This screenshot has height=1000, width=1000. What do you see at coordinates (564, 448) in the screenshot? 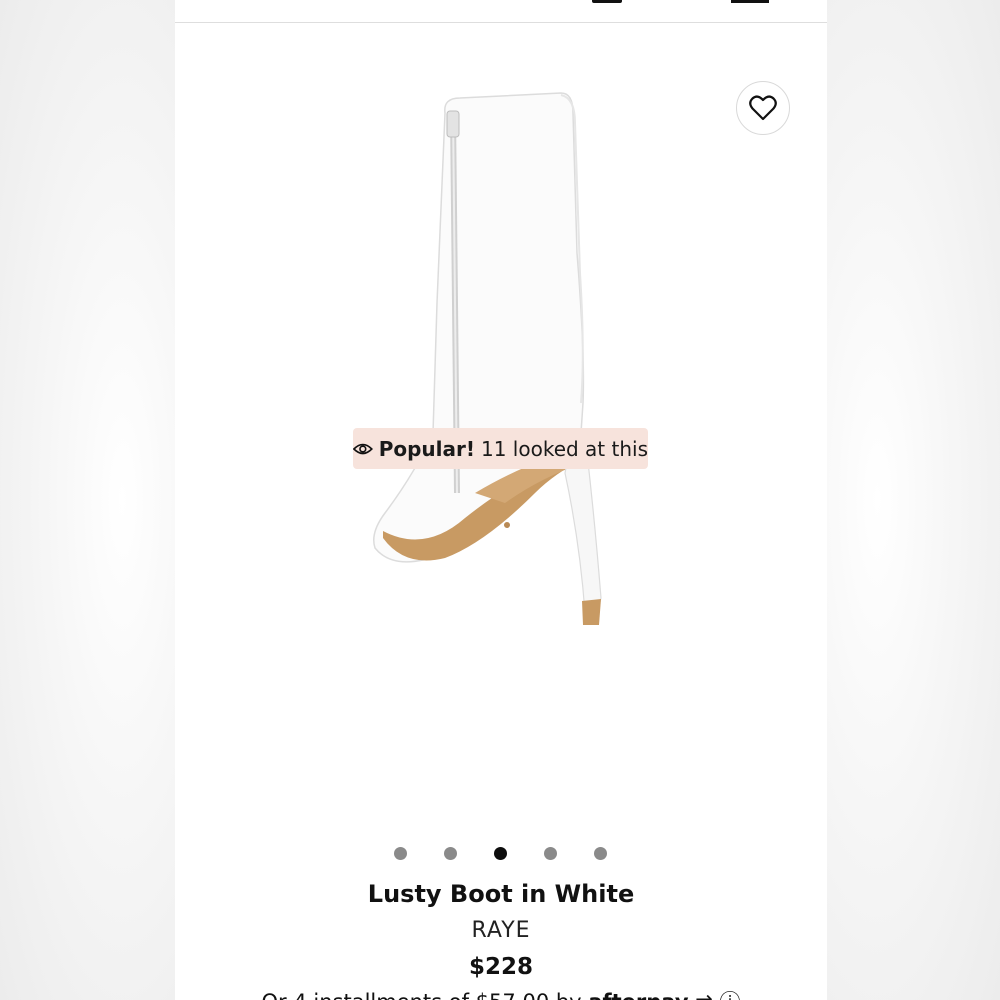
I see `popular-text: 11 looked at this` at bounding box center [564, 448].